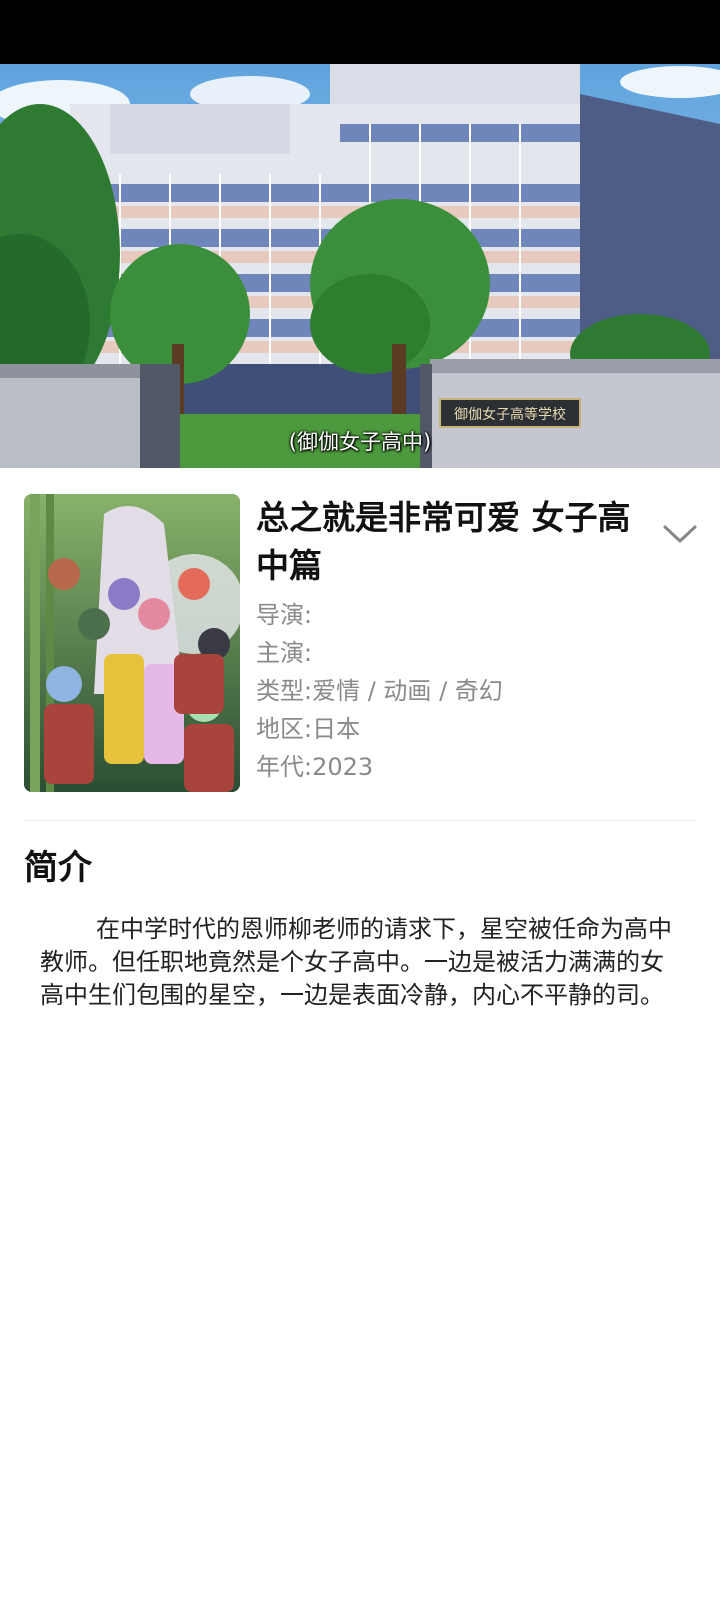 This screenshot has width=720, height=1600. Describe the element at coordinates (407, 691) in the screenshot. I see `meta-value: 爱情 / 动画 / 奇幻` at that location.